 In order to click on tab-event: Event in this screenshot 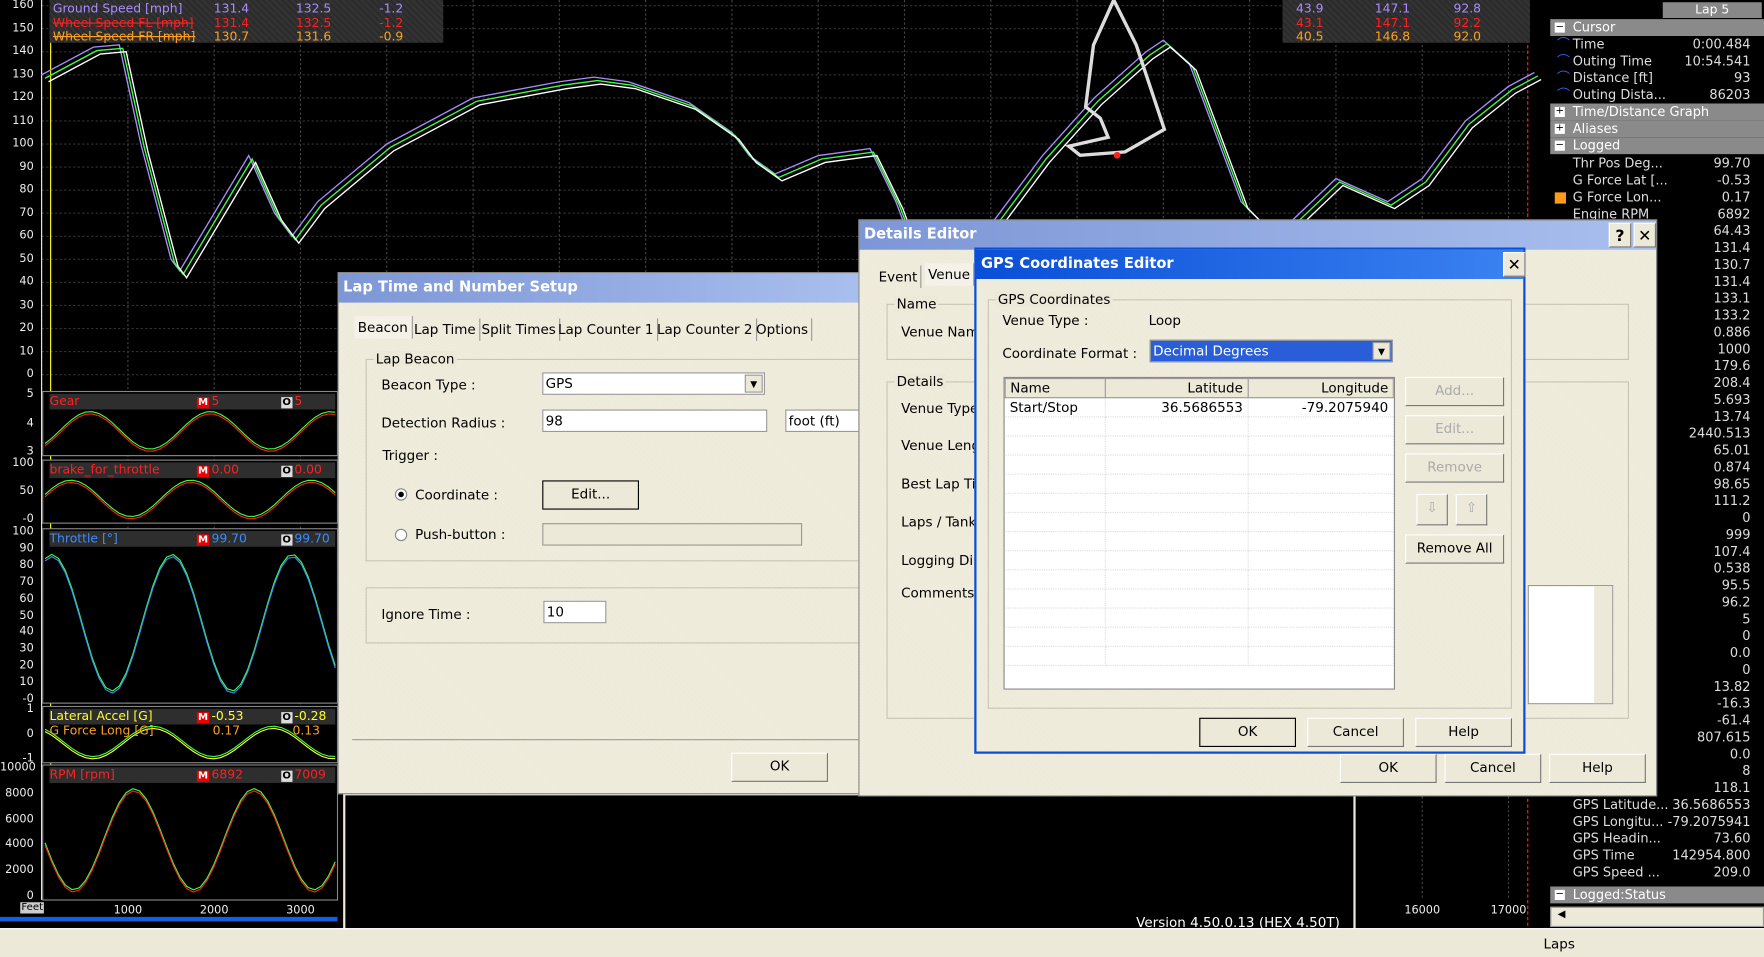, I will do `click(898, 276)`.